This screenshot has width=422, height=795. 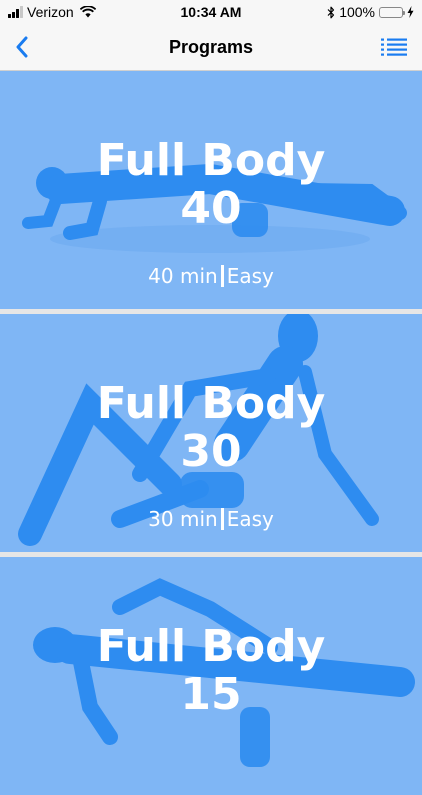 I want to click on page-title: Programs, so click(x=211, y=47).